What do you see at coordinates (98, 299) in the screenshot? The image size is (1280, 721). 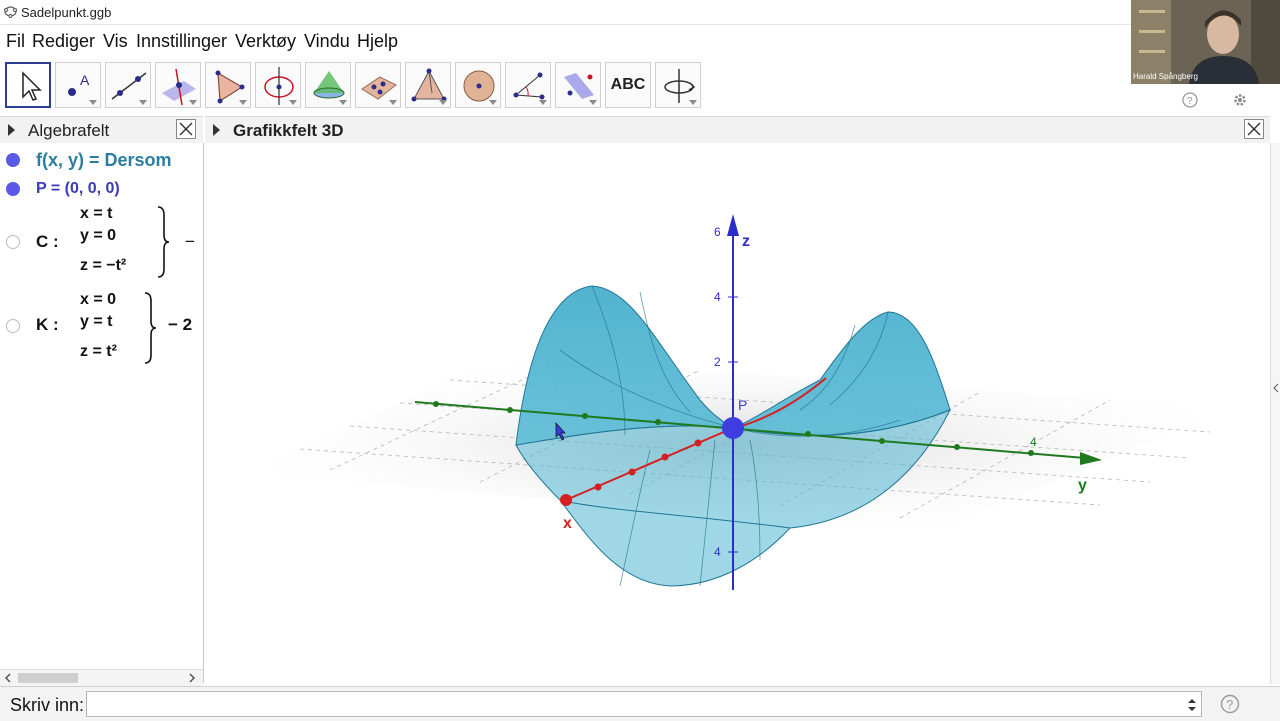 I see `curve-K-line-x: x = 0` at bounding box center [98, 299].